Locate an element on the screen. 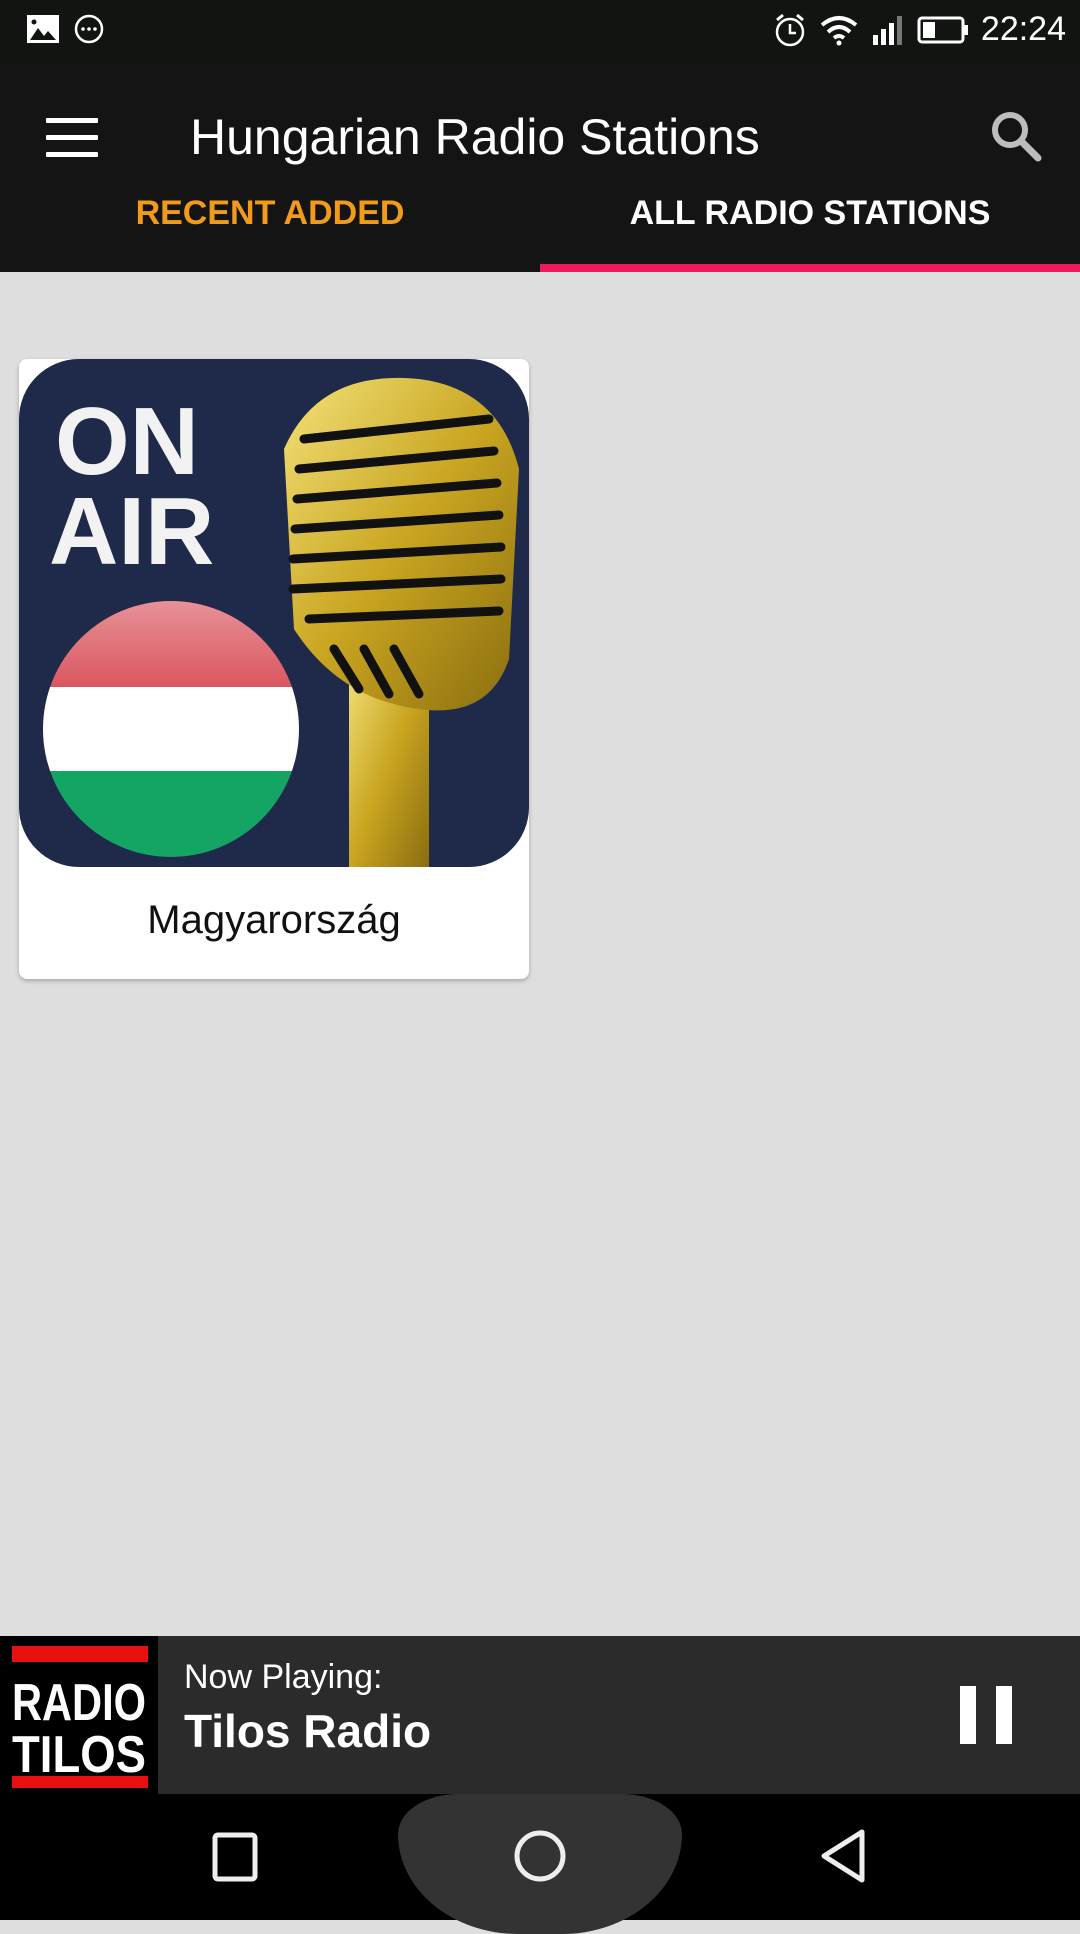 The width and height of the screenshot is (1080, 1934). now-playing-station: Tilos Radio is located at coordinates (308, 1731).